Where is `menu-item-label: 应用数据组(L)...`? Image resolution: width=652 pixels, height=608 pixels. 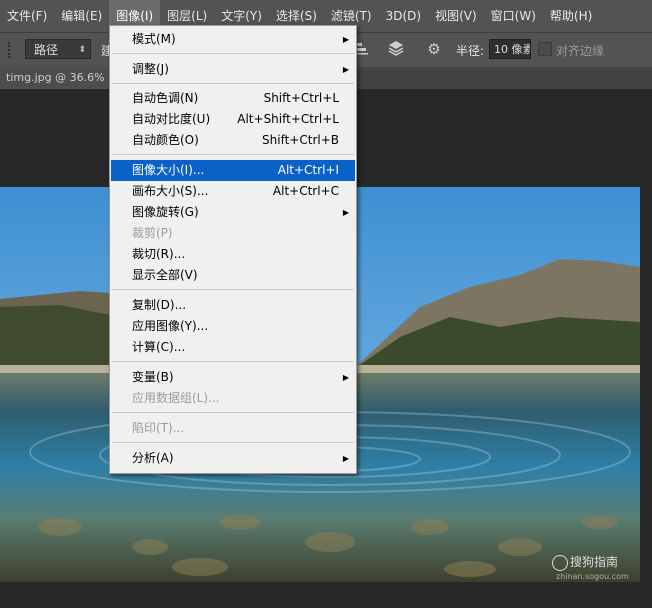
menu-item-label: 应用数据组(L)... is located at coordinates (176, 398).